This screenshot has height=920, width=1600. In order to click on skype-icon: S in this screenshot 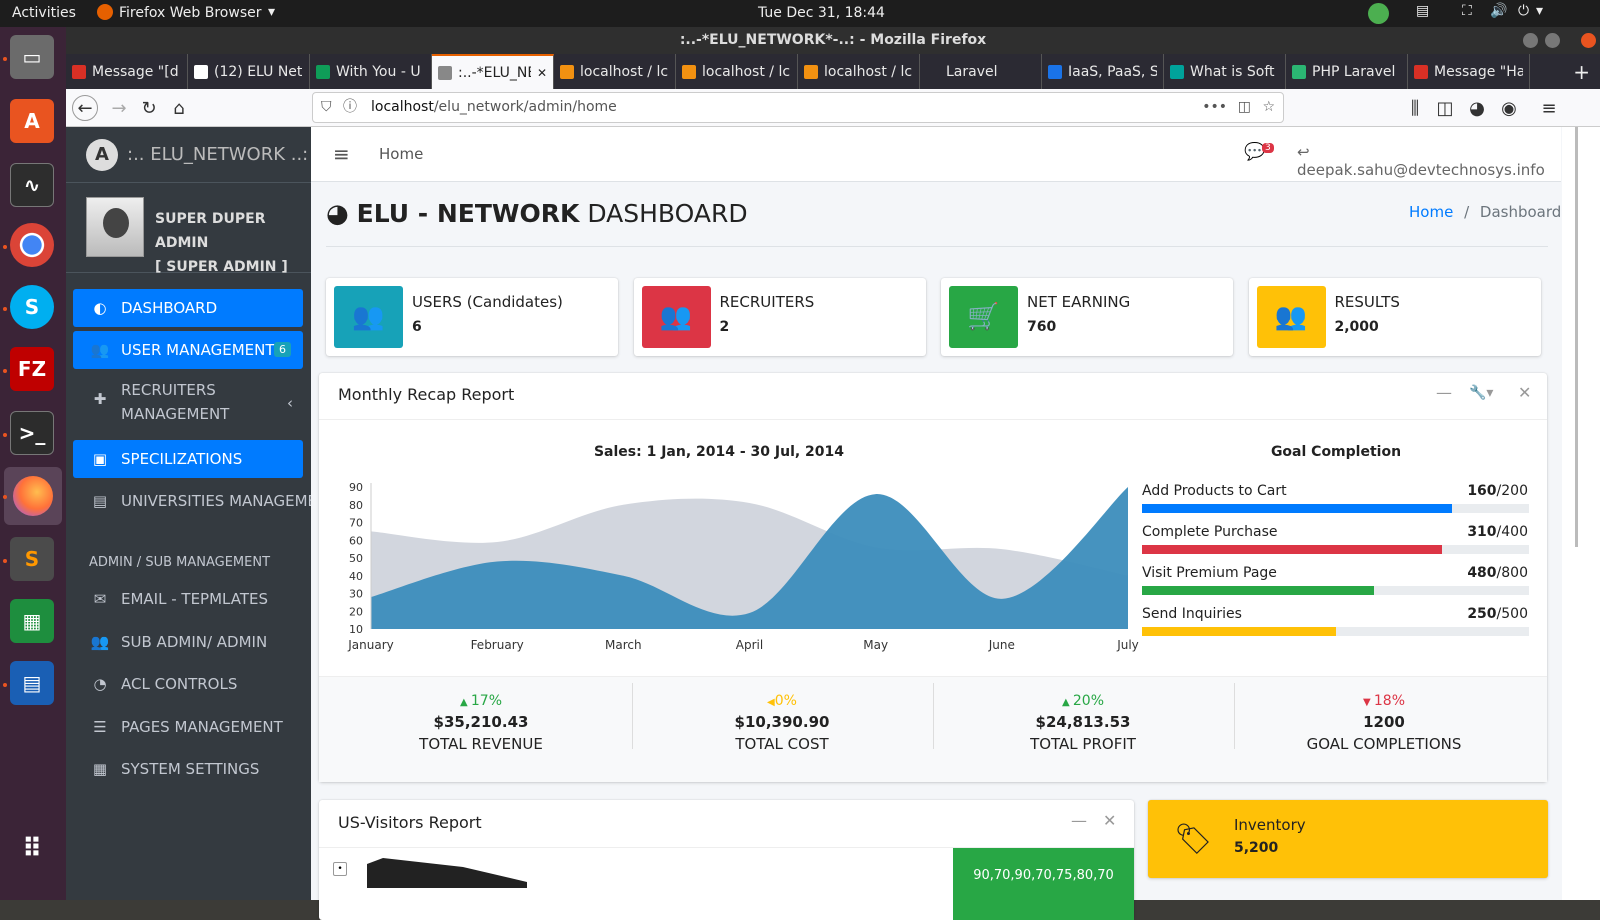, I will do `click(32, 307)`.